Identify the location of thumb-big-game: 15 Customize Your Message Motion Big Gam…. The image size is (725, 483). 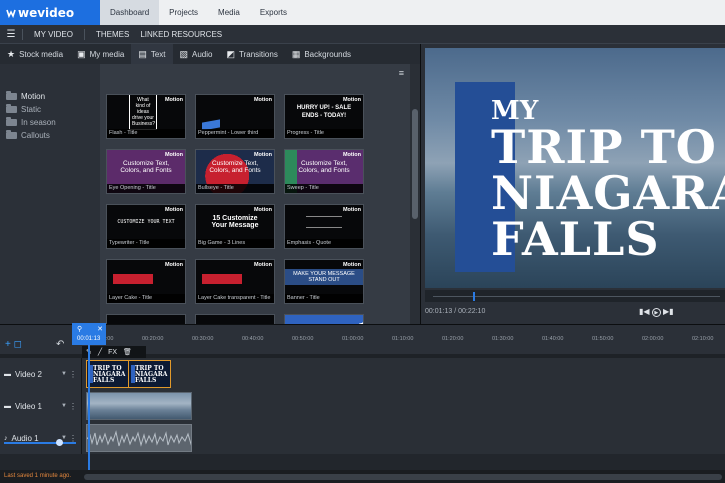
(235, 226).